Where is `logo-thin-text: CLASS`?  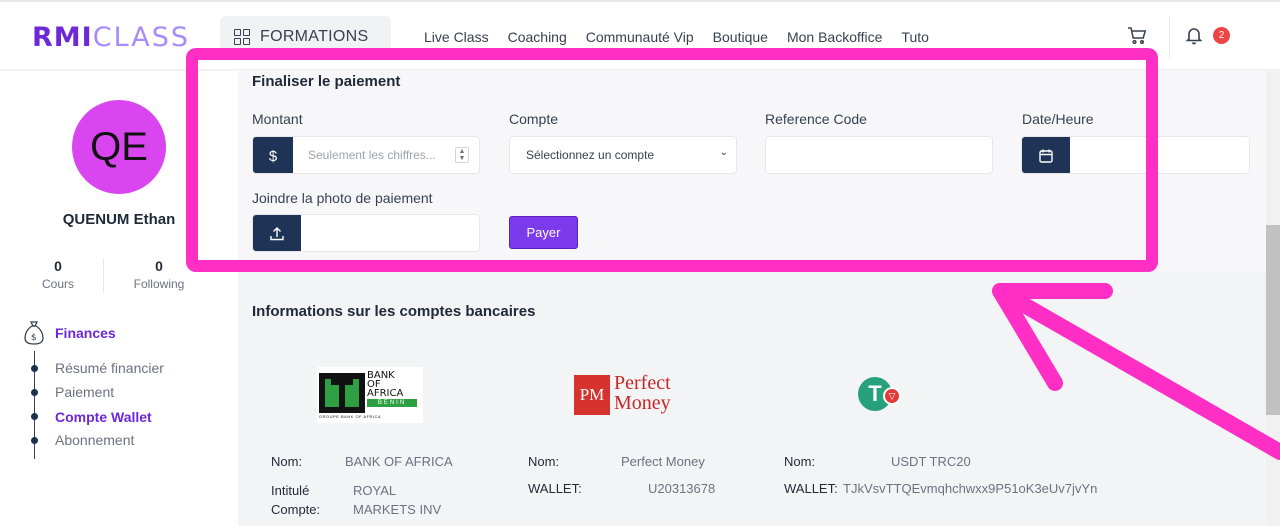 logo-thin-text: CLASS is located at coordinates (141, 37).